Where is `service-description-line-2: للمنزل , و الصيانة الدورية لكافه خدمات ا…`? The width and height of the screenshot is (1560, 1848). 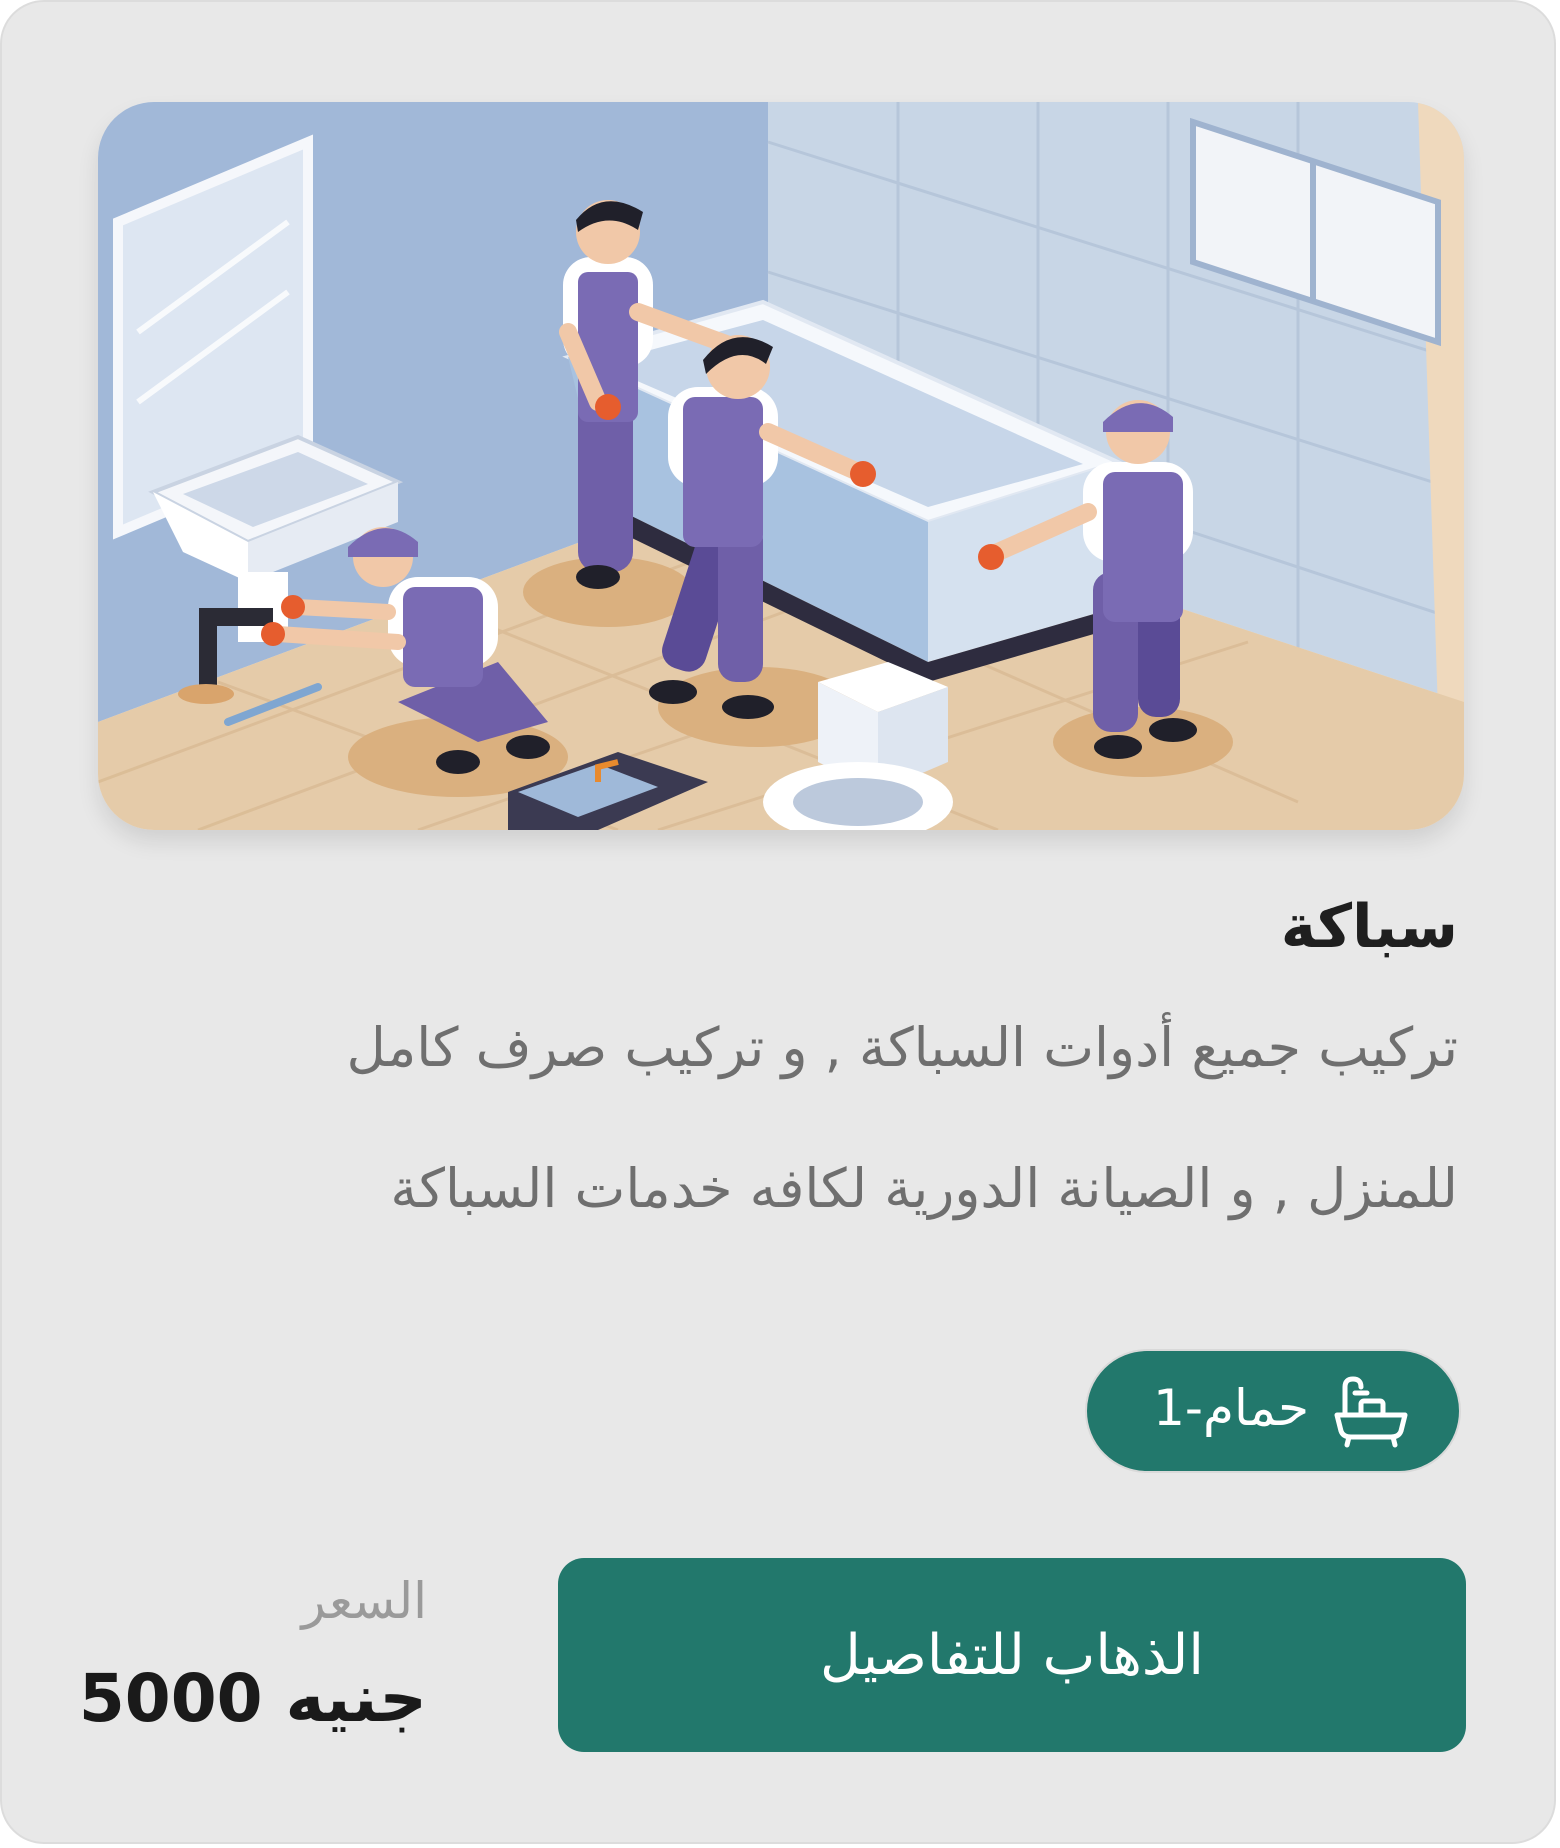
service-description-line-2: للمنزل , و الصيانة الدورية لكافه خدمات ا… is located at coordinates (924, 1188).